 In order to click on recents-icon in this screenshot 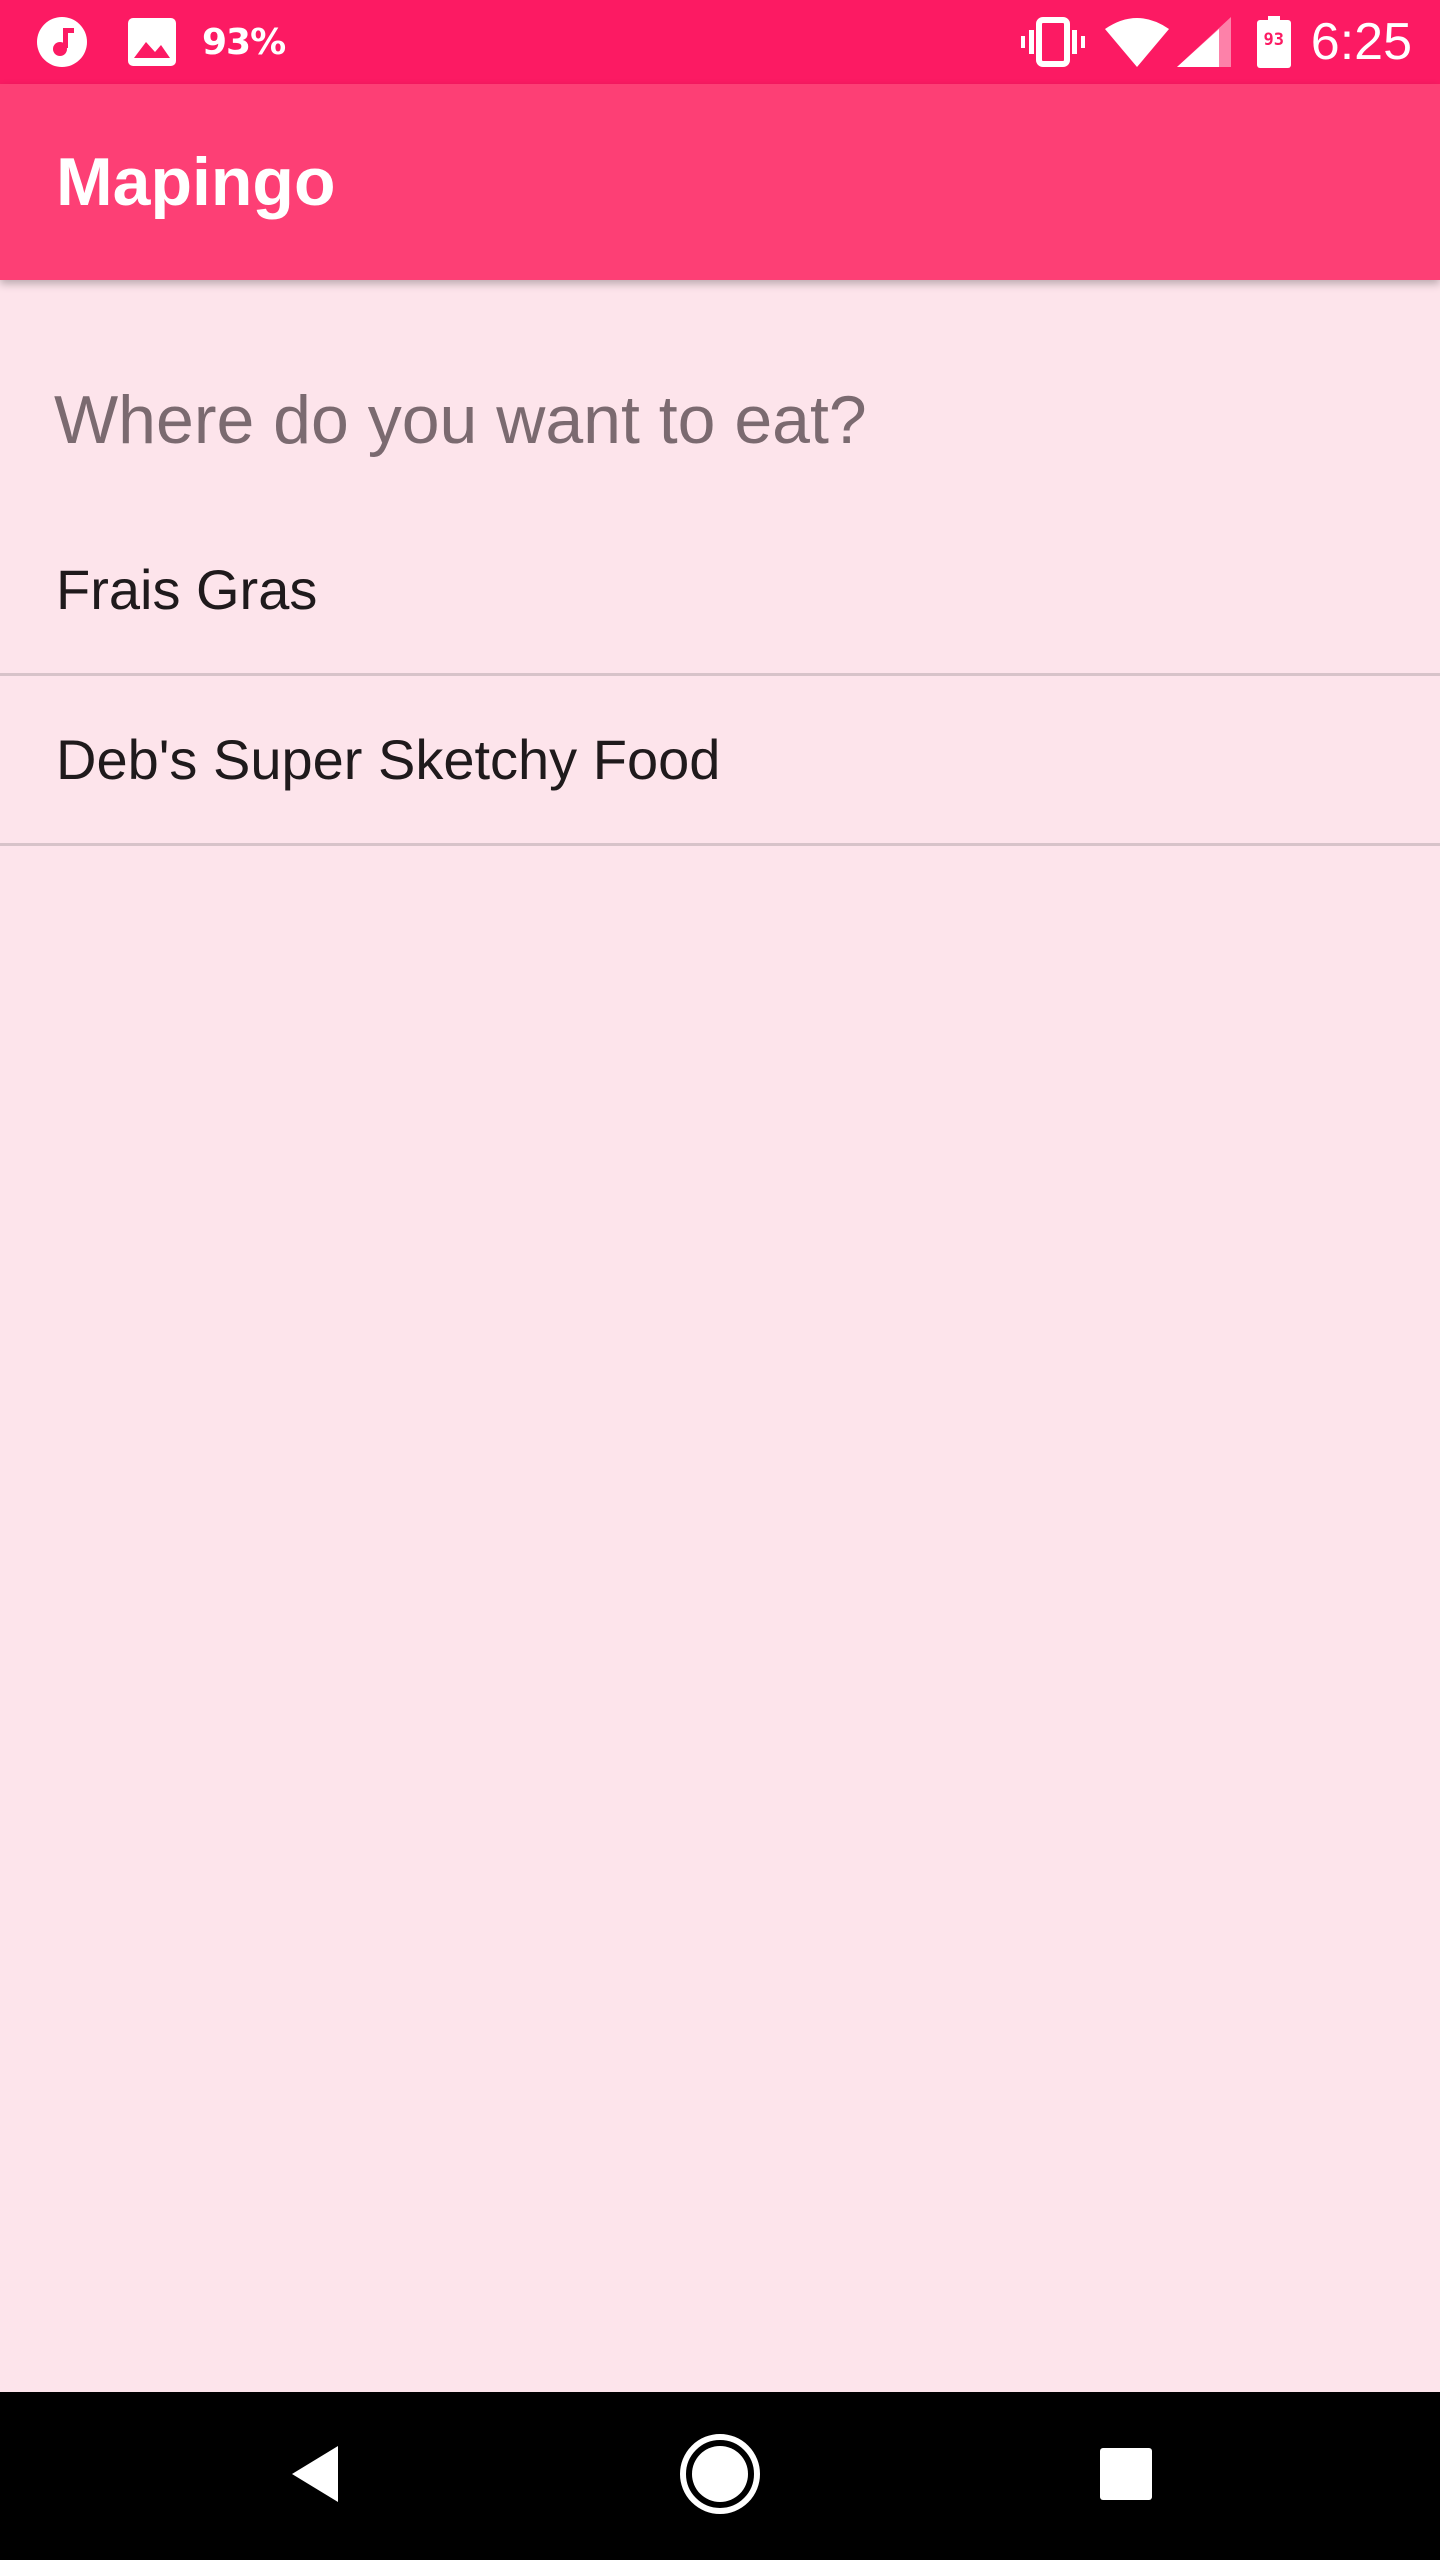, I will do `click(1126, 2476)`.